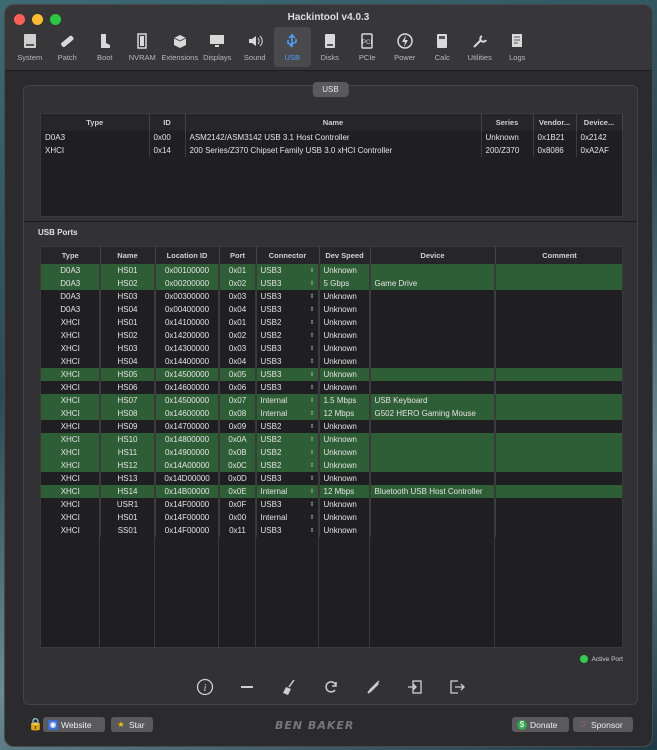 The image size is (657, 750). I want to click on toolbar-disks: Disks, so click(330, 47).